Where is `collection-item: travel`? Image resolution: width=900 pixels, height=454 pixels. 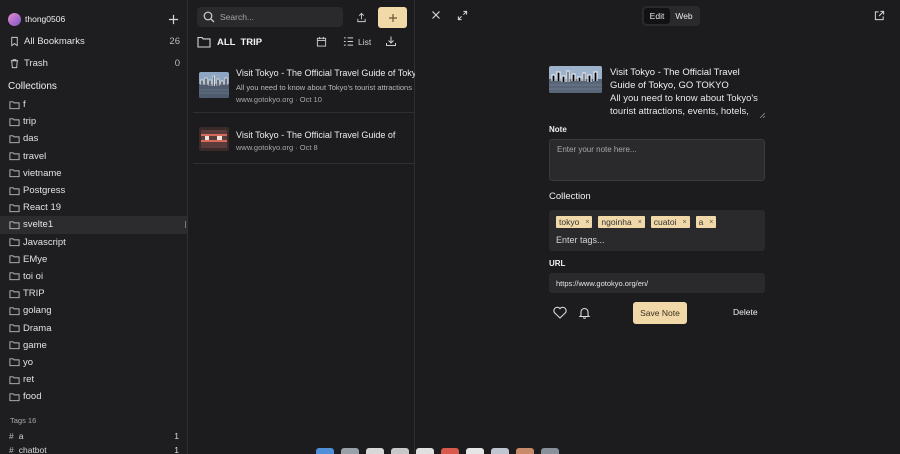 collection-item: travel is located at coordinates (93, 156).